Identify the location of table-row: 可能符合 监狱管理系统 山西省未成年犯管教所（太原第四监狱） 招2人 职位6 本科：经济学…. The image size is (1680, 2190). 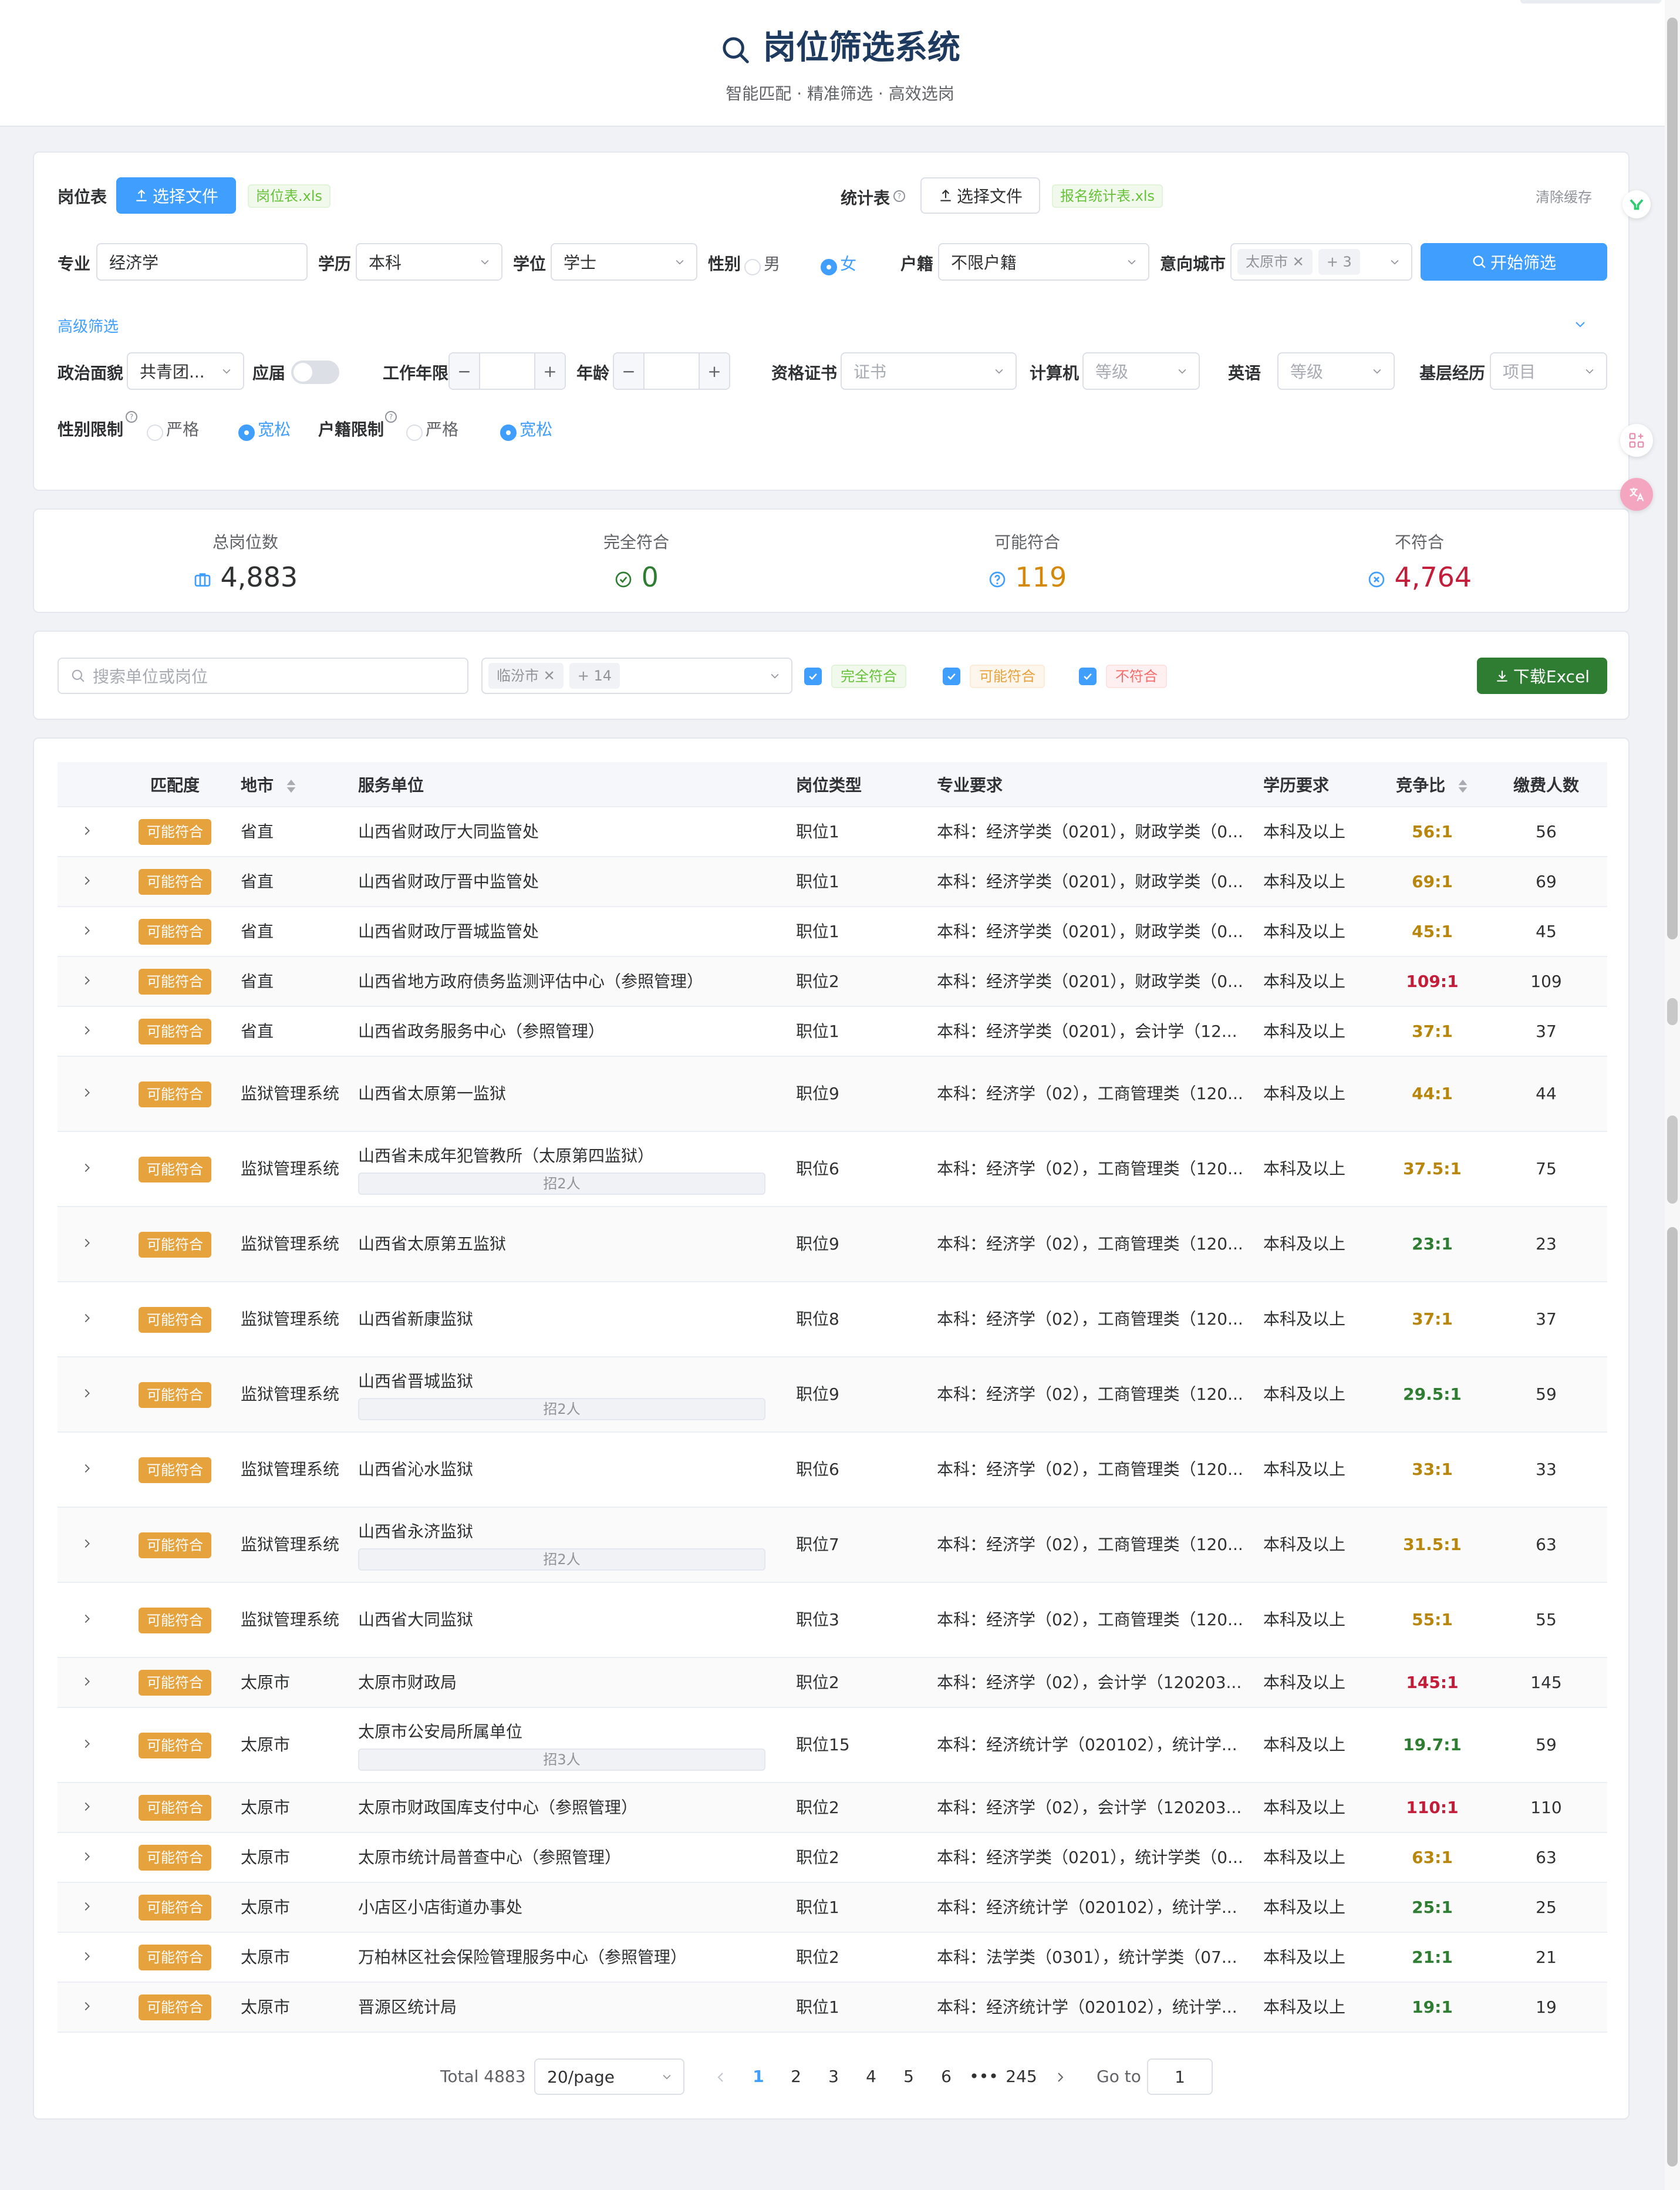
(832, 1169).